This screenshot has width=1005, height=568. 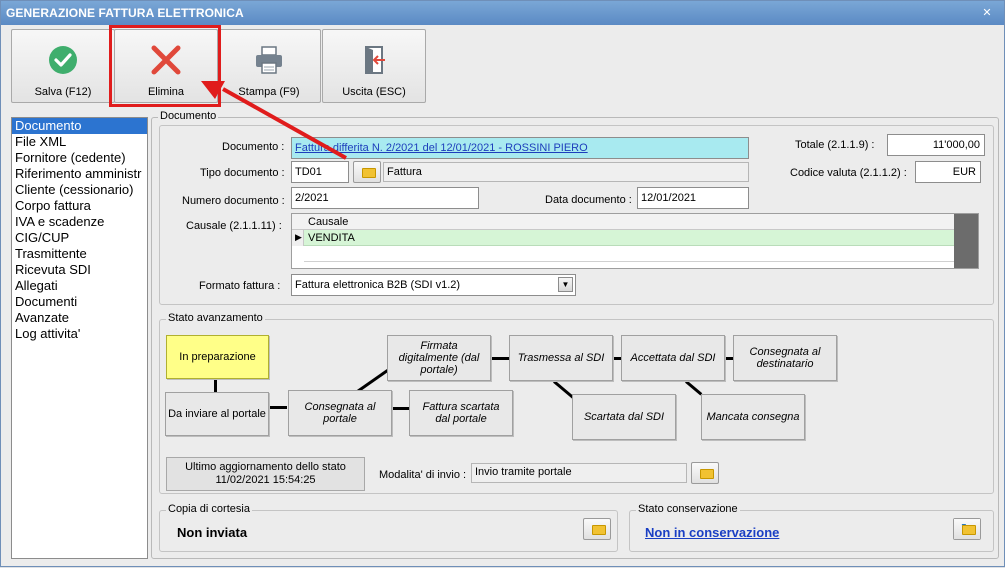 What do you see at coordinates (274, 120) in the screenshot?
I see `annotation-arrow` at bounding box center [274, 120].